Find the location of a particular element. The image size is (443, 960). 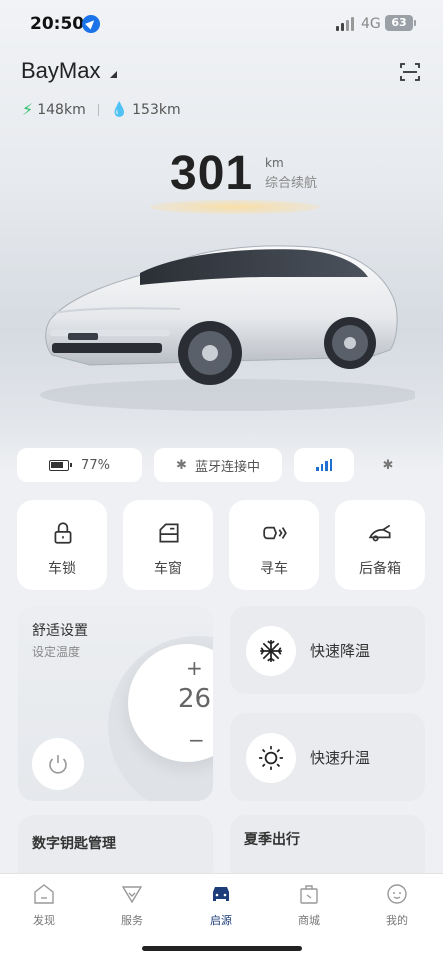

summer-trip-title: 夏季出行 is located at coordinates (272, 840).